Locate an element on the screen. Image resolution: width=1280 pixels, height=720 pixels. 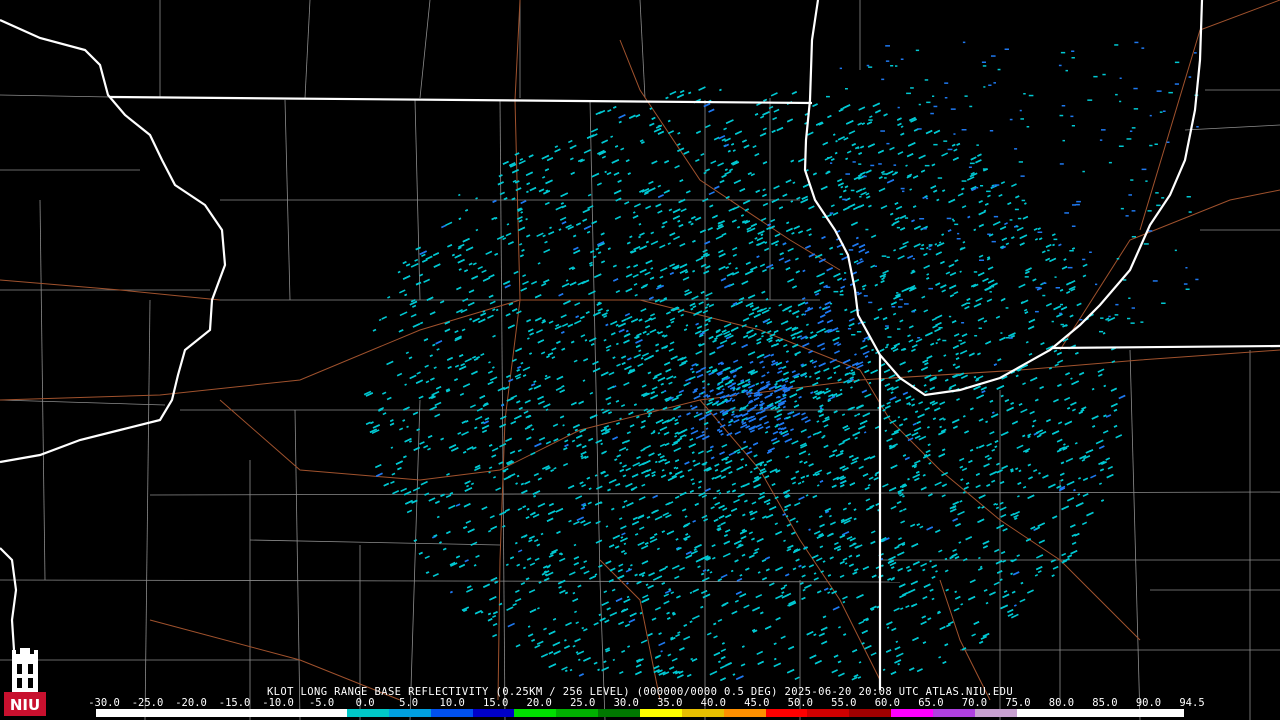
colorbar-tick: 30.0 is located at coordinates (626, 703).